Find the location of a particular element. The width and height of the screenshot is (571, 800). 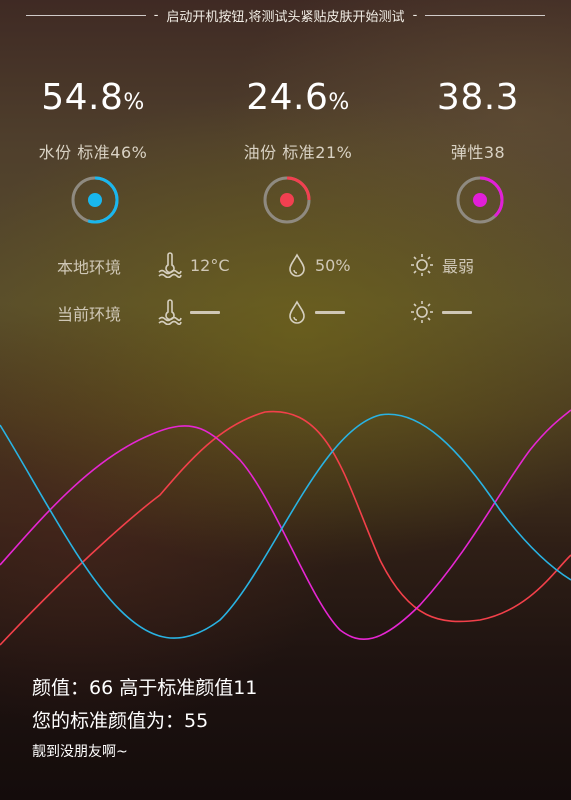

current-environment-row: 当前环境 is located at coordinates (285, 312).